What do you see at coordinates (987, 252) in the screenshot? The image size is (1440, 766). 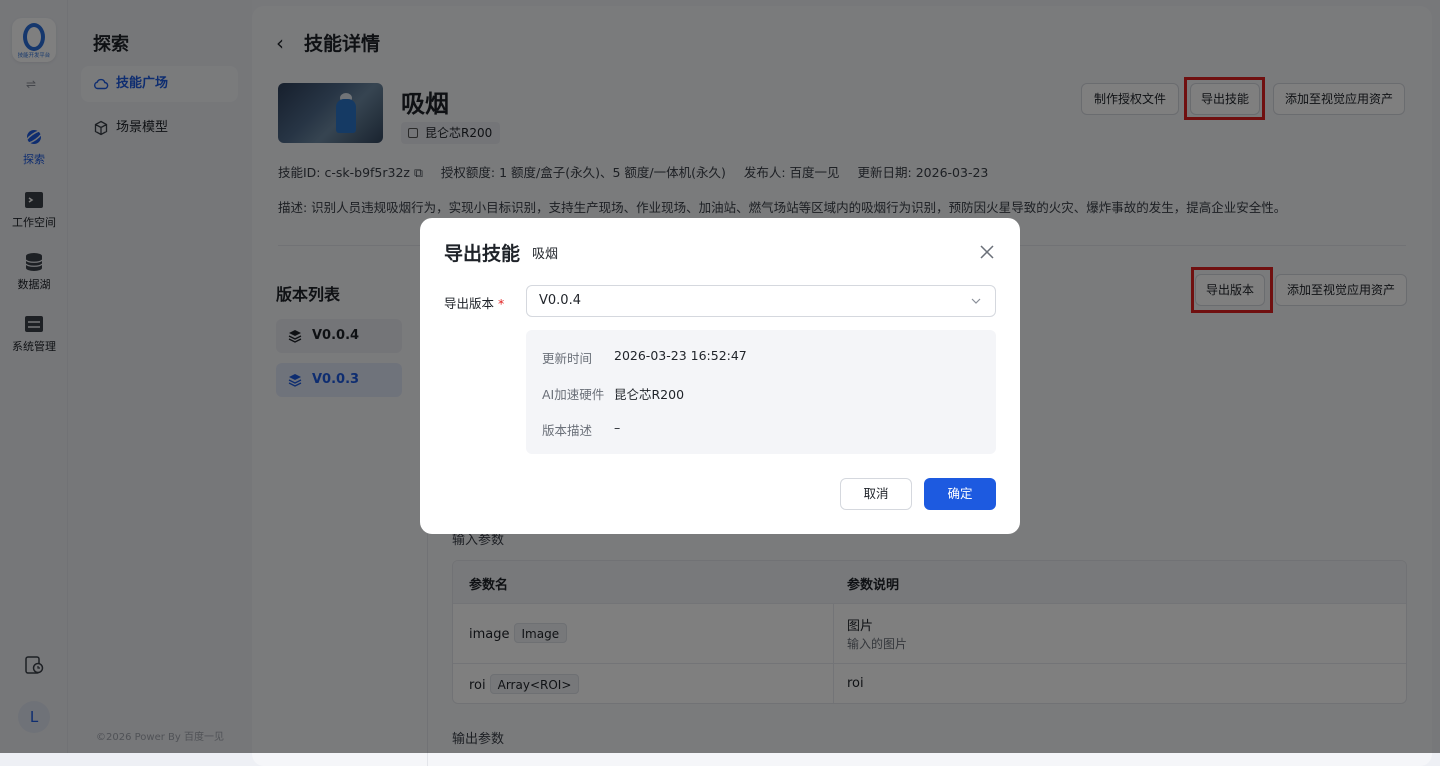 I see `close-icon` at bounding box center [987, 252].